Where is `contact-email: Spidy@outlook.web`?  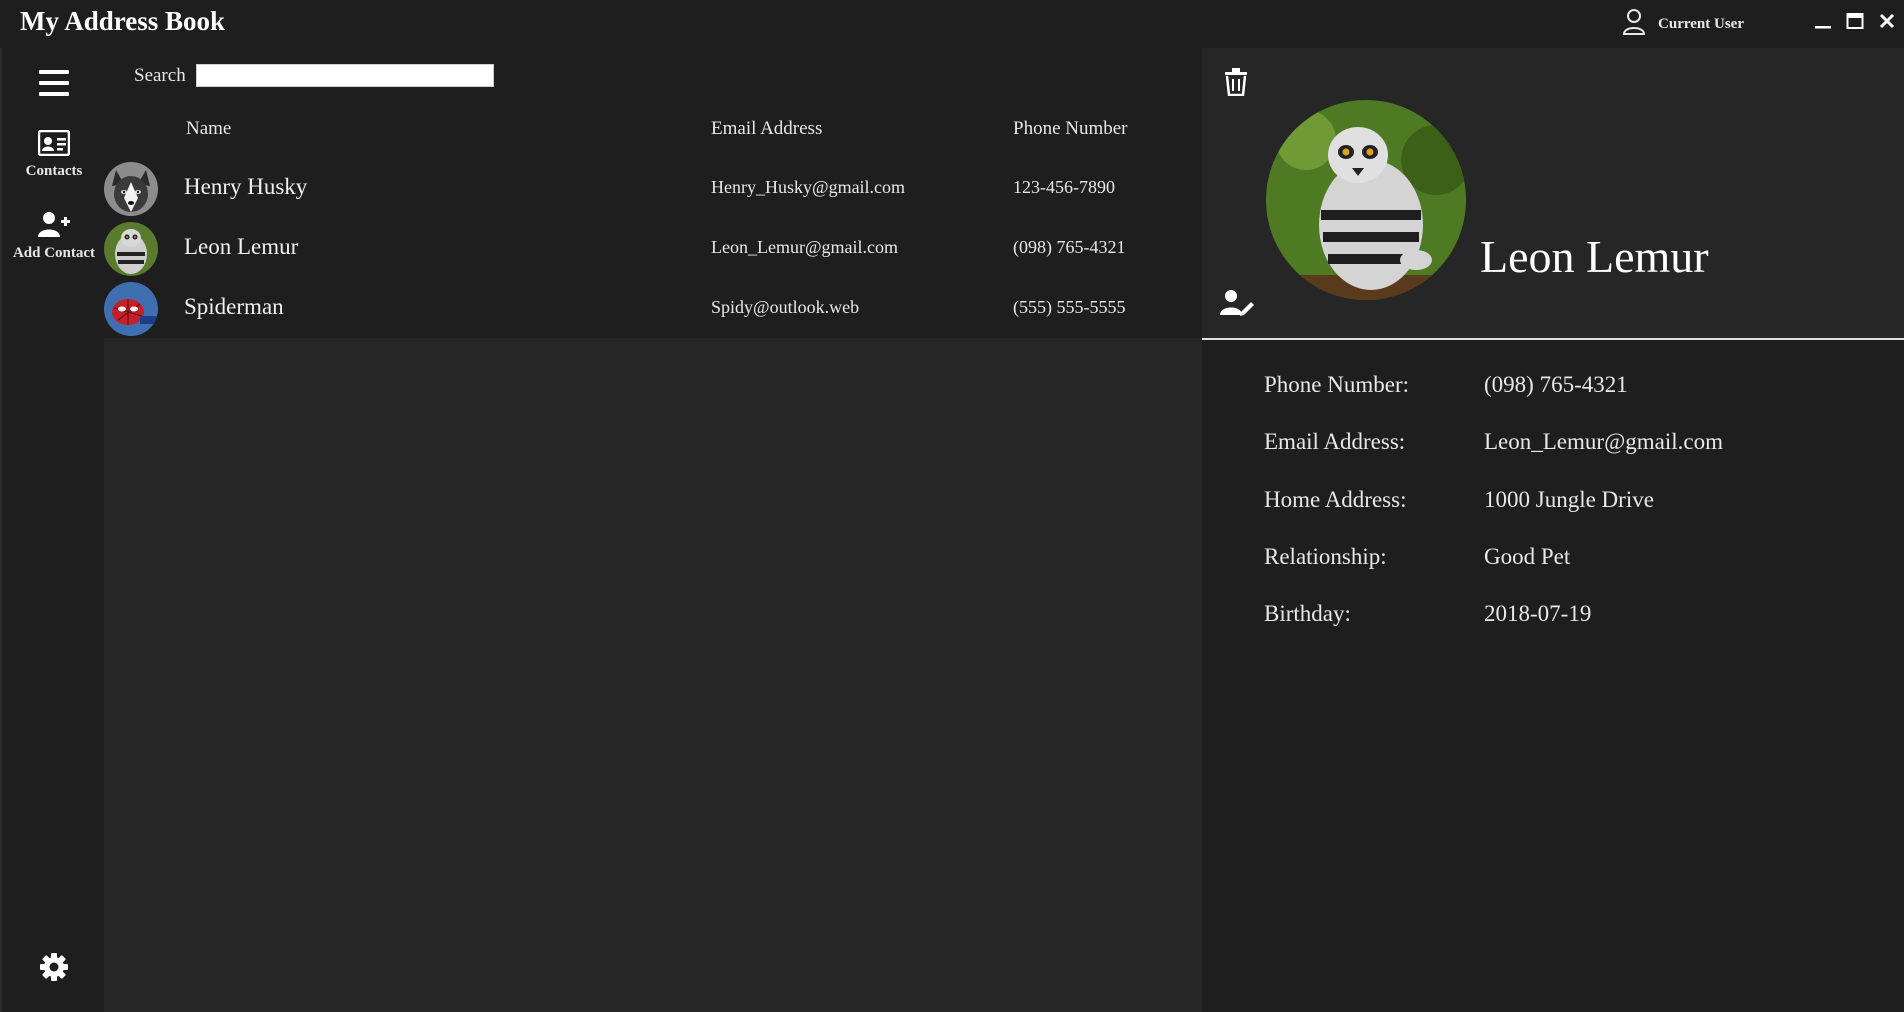
contact-email: Spidy@outlook.web is located at coordinates (785, 307).